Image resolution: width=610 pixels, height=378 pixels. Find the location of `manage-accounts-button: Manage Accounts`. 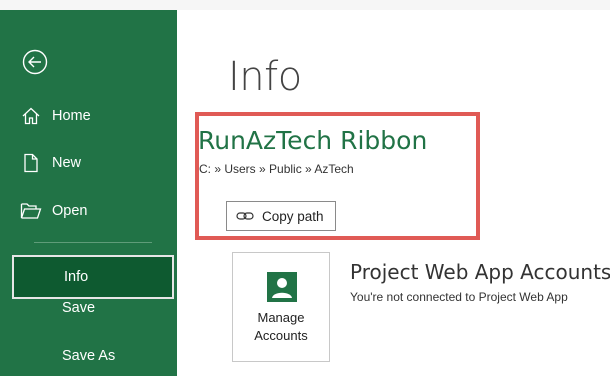

manage-accounts-button: Manage Accounts is located at coordinates (281, 307).